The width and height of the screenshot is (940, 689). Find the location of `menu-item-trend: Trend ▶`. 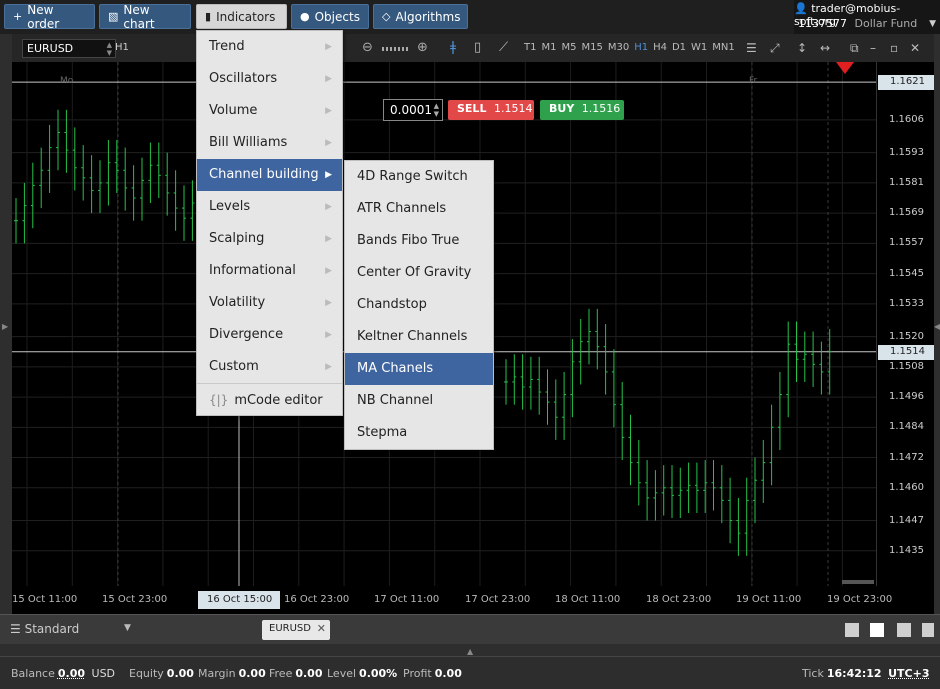

menu-item-trend: Trend ▶ is located at coordinates (269, 47).